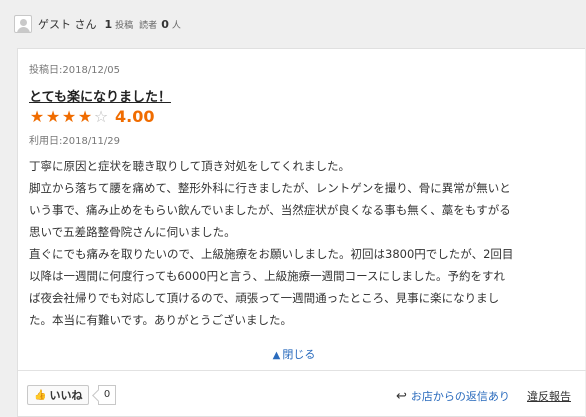 This screenshot has height=417, width=586. Describe the element at coordinates (189, 166) in the screenshot. I see `review-line: 丁寧に原因と症状を聴き取りして頂き対処をしてくれました。` at that location.